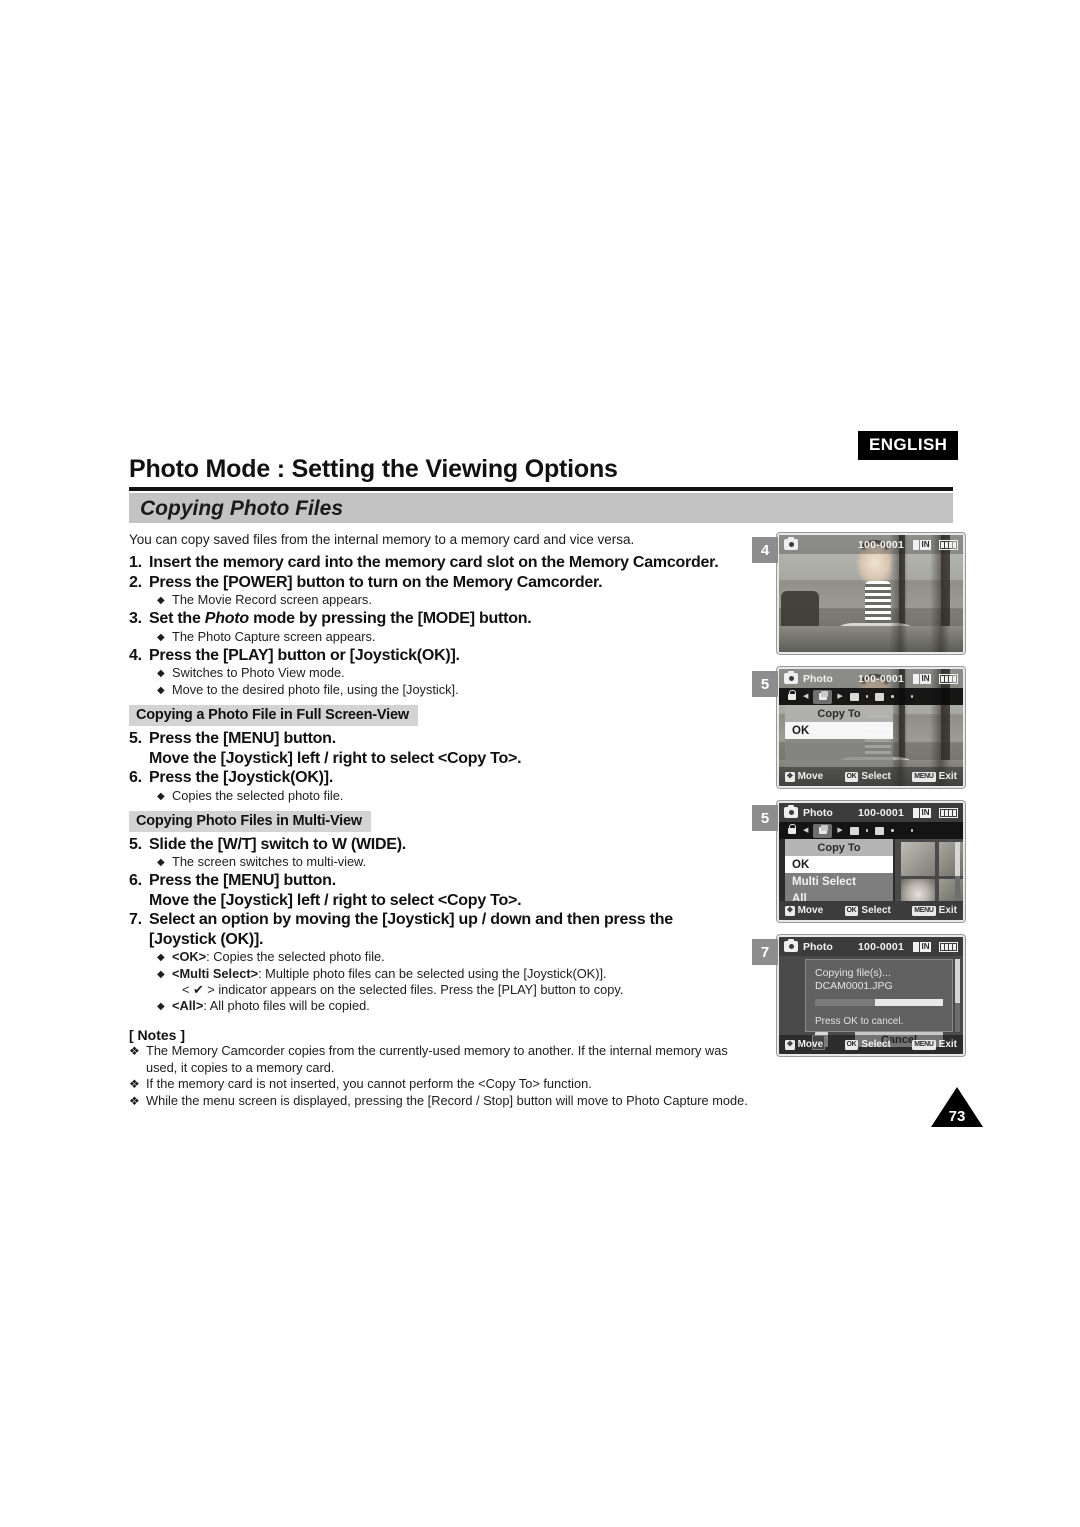 This screenshot has width=1080, height=1527. Describe the element at coordinates (457, 637) in the screenshot. I see `step-3-note: ◆ The Photo Capture screen appears.` at that location.